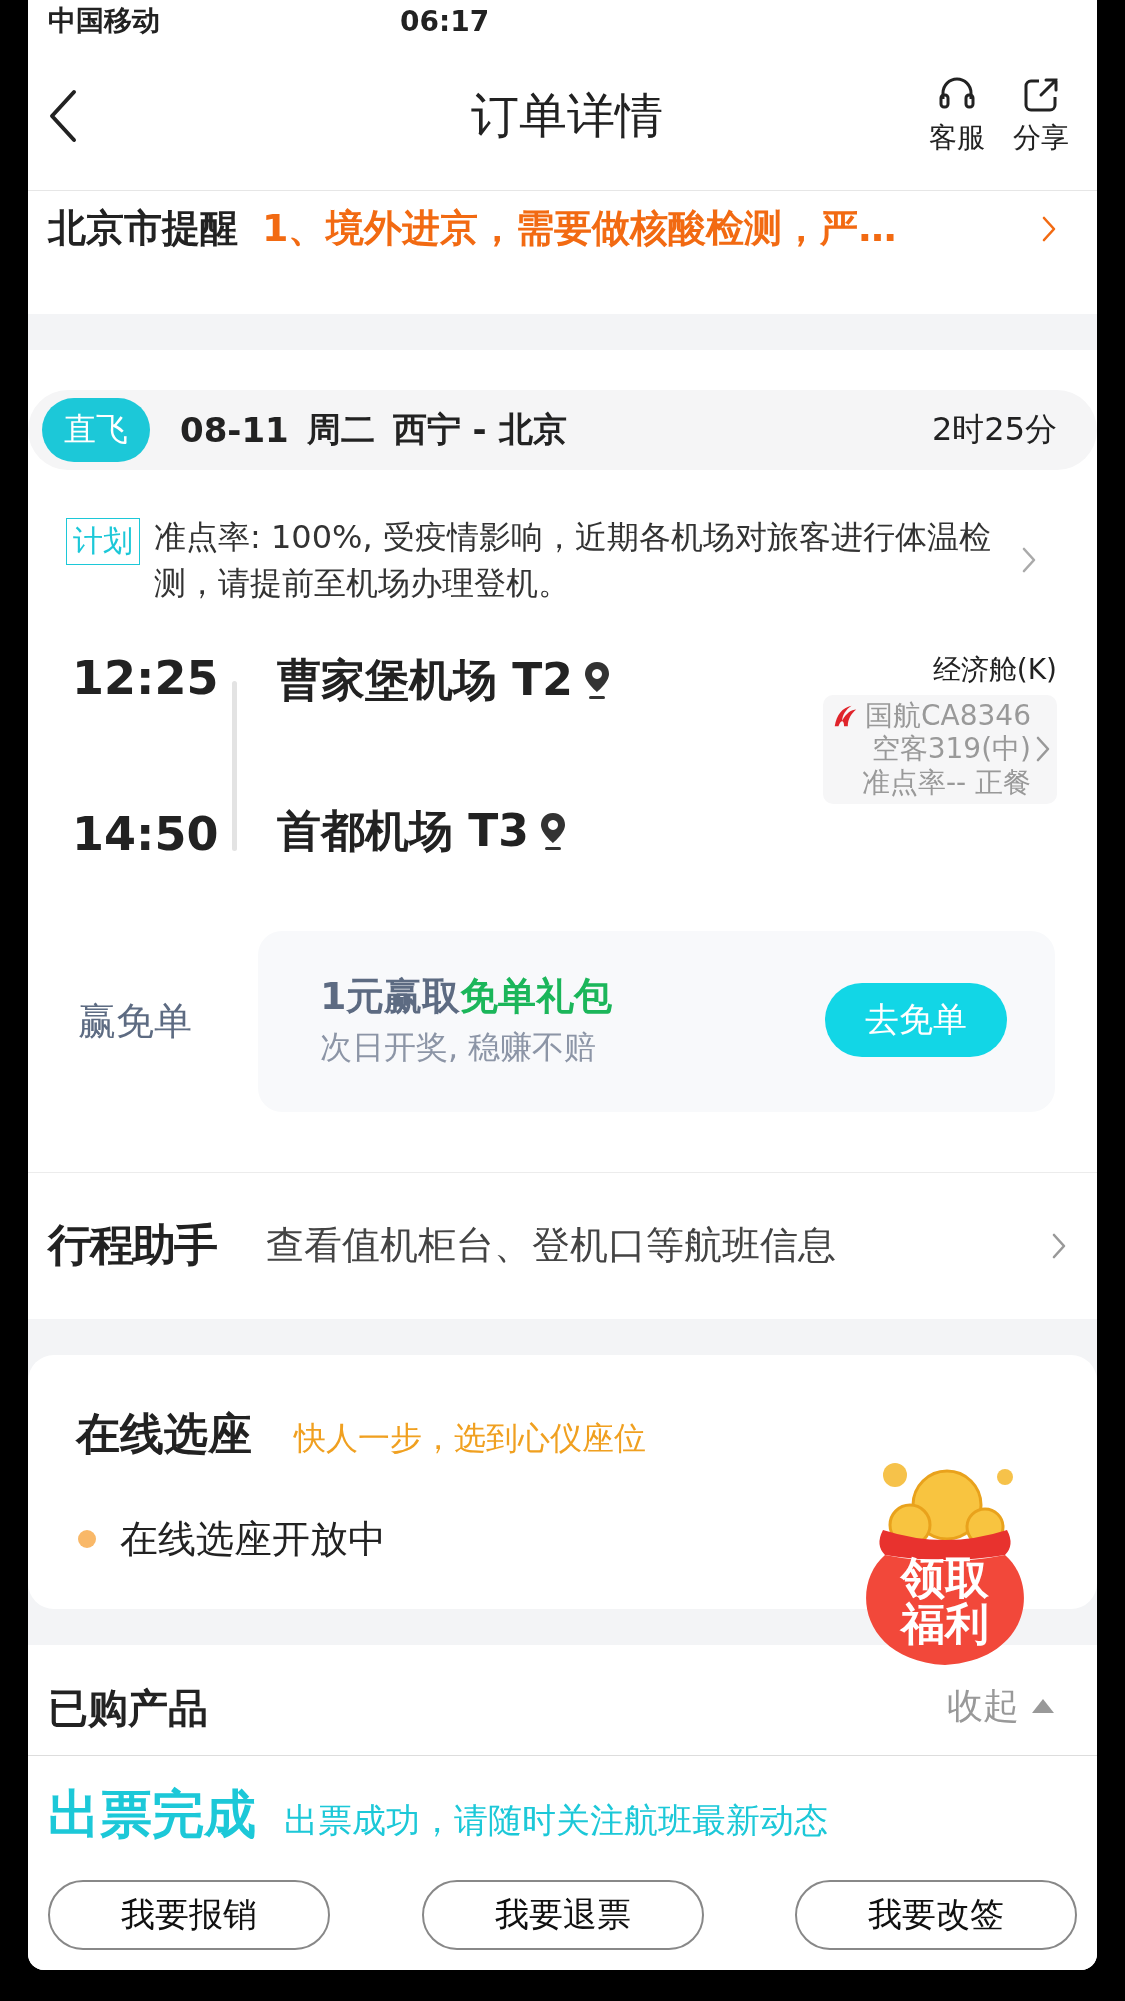  I want to click on plan-tag: 计划, so click(103, 541).